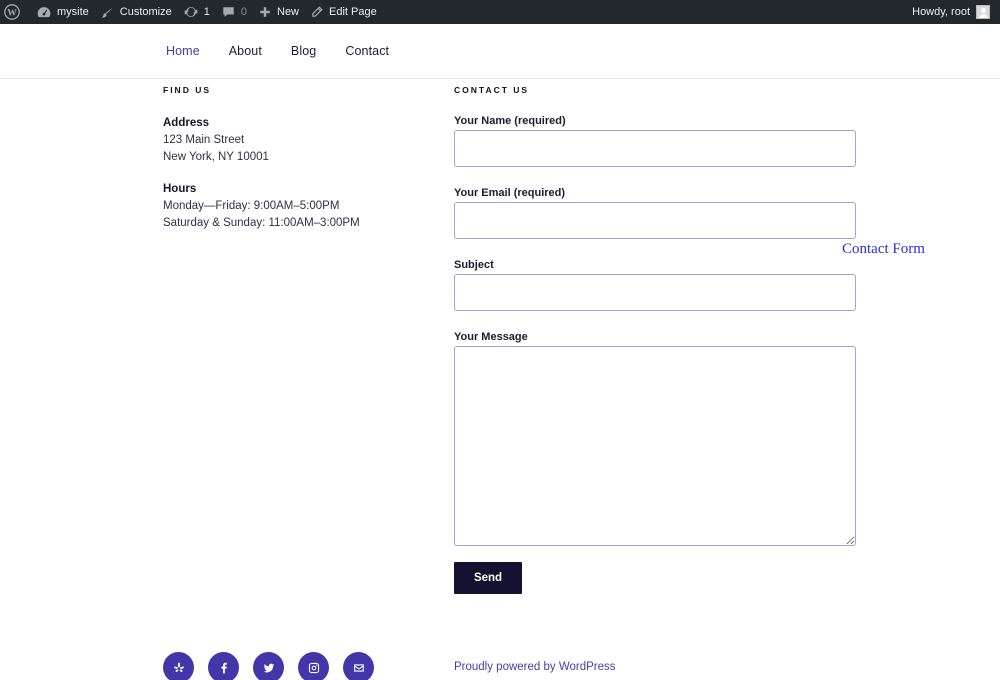 The height and width of the screenshot is (680, 1000). What do you see at coordinates (288, 12) in the screenshot?
I see `new-label: New` at bounding box center [288, 12].